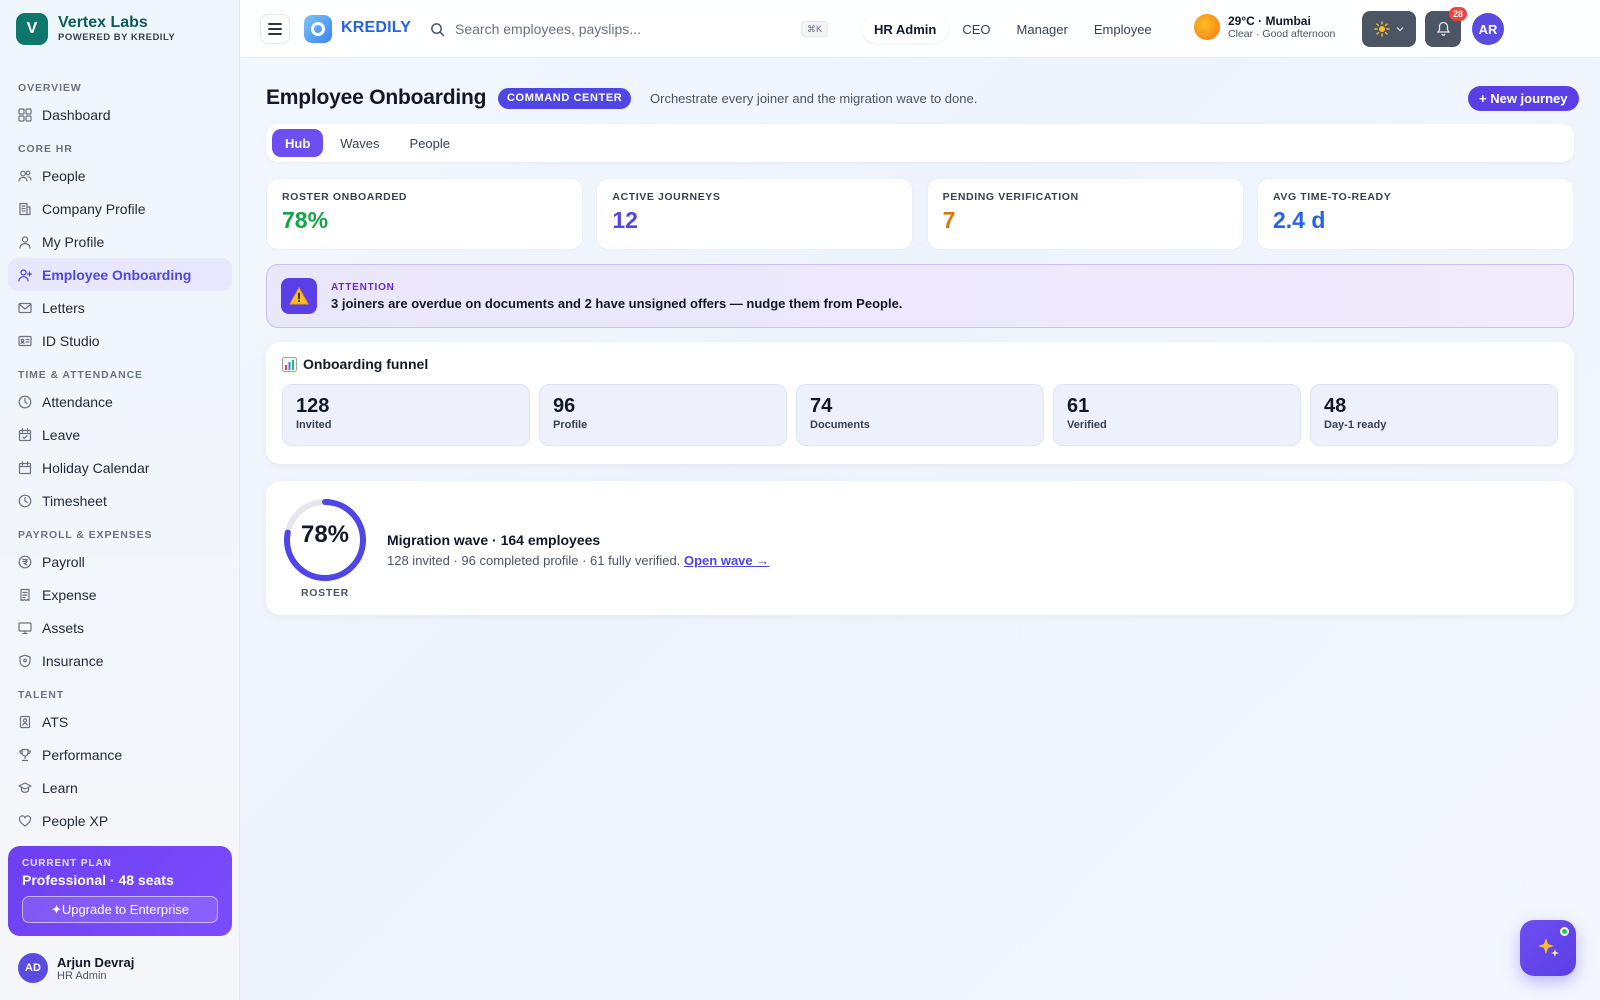 The height and width of the screenshot is (1000, 1600). Describe the element at coordinates (120, 627) in the screenshot. I see `sidebar-item-assets: Assets` at that location.